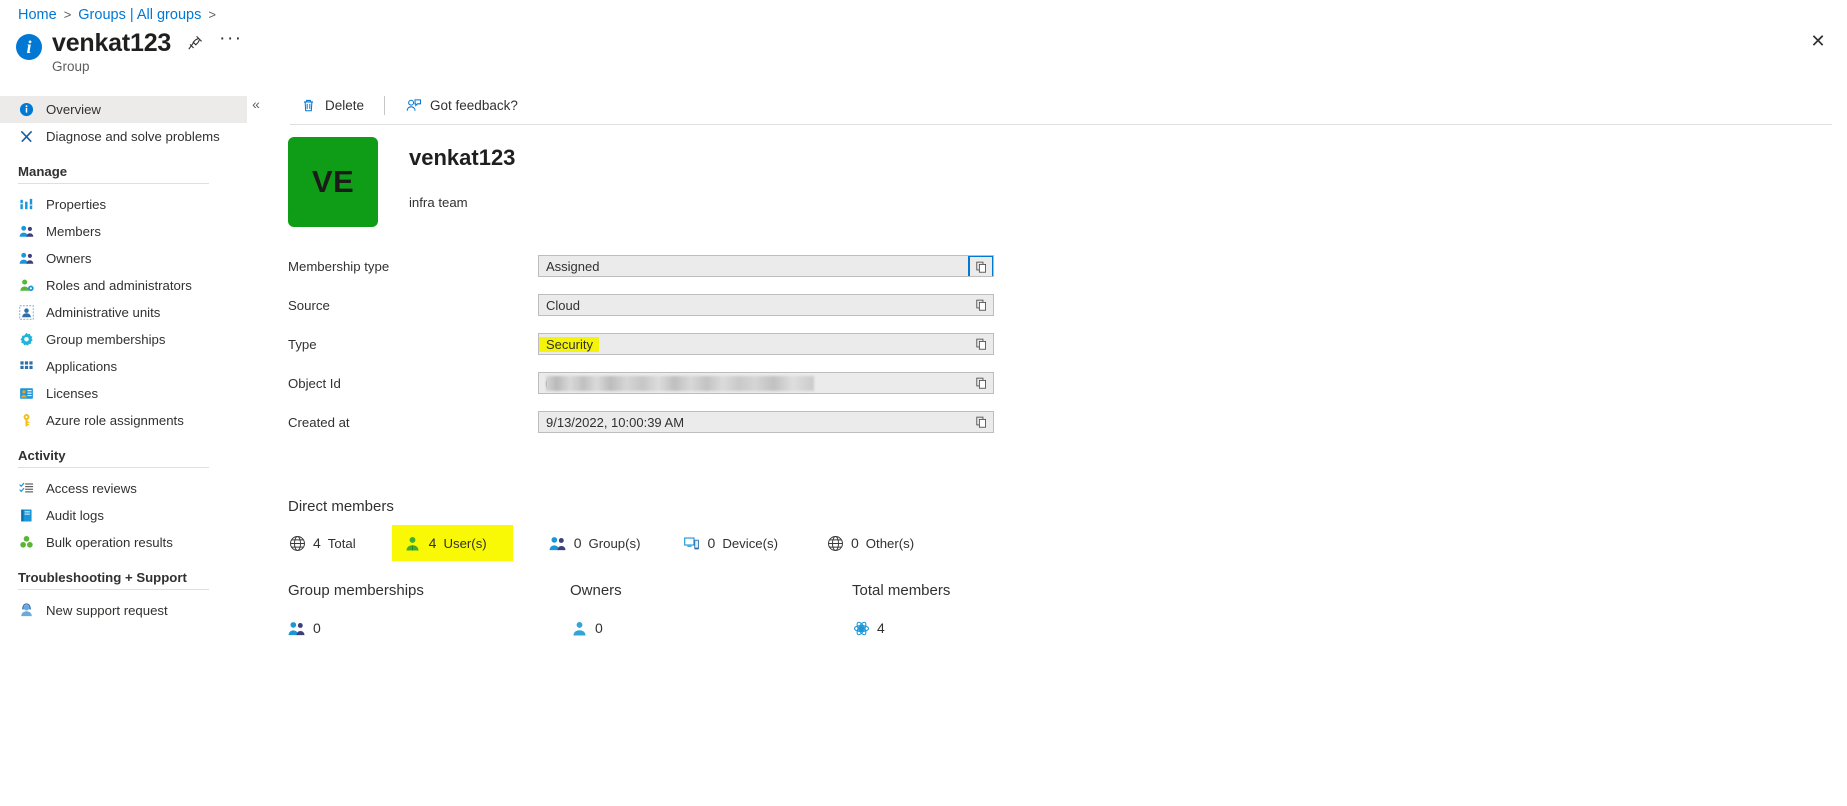  I want to click on summary-stat-title: Group memberships, so click(356, 590).